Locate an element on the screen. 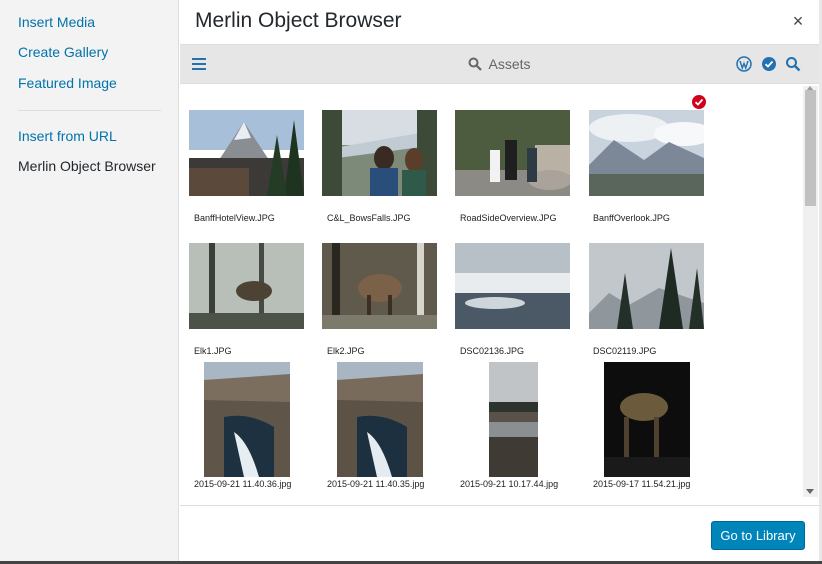 The height and width of the screenshot is (564, 822). sidebar-item-merlin-object-browser: Merlin Object Browser is located at coordinates (87, 166).